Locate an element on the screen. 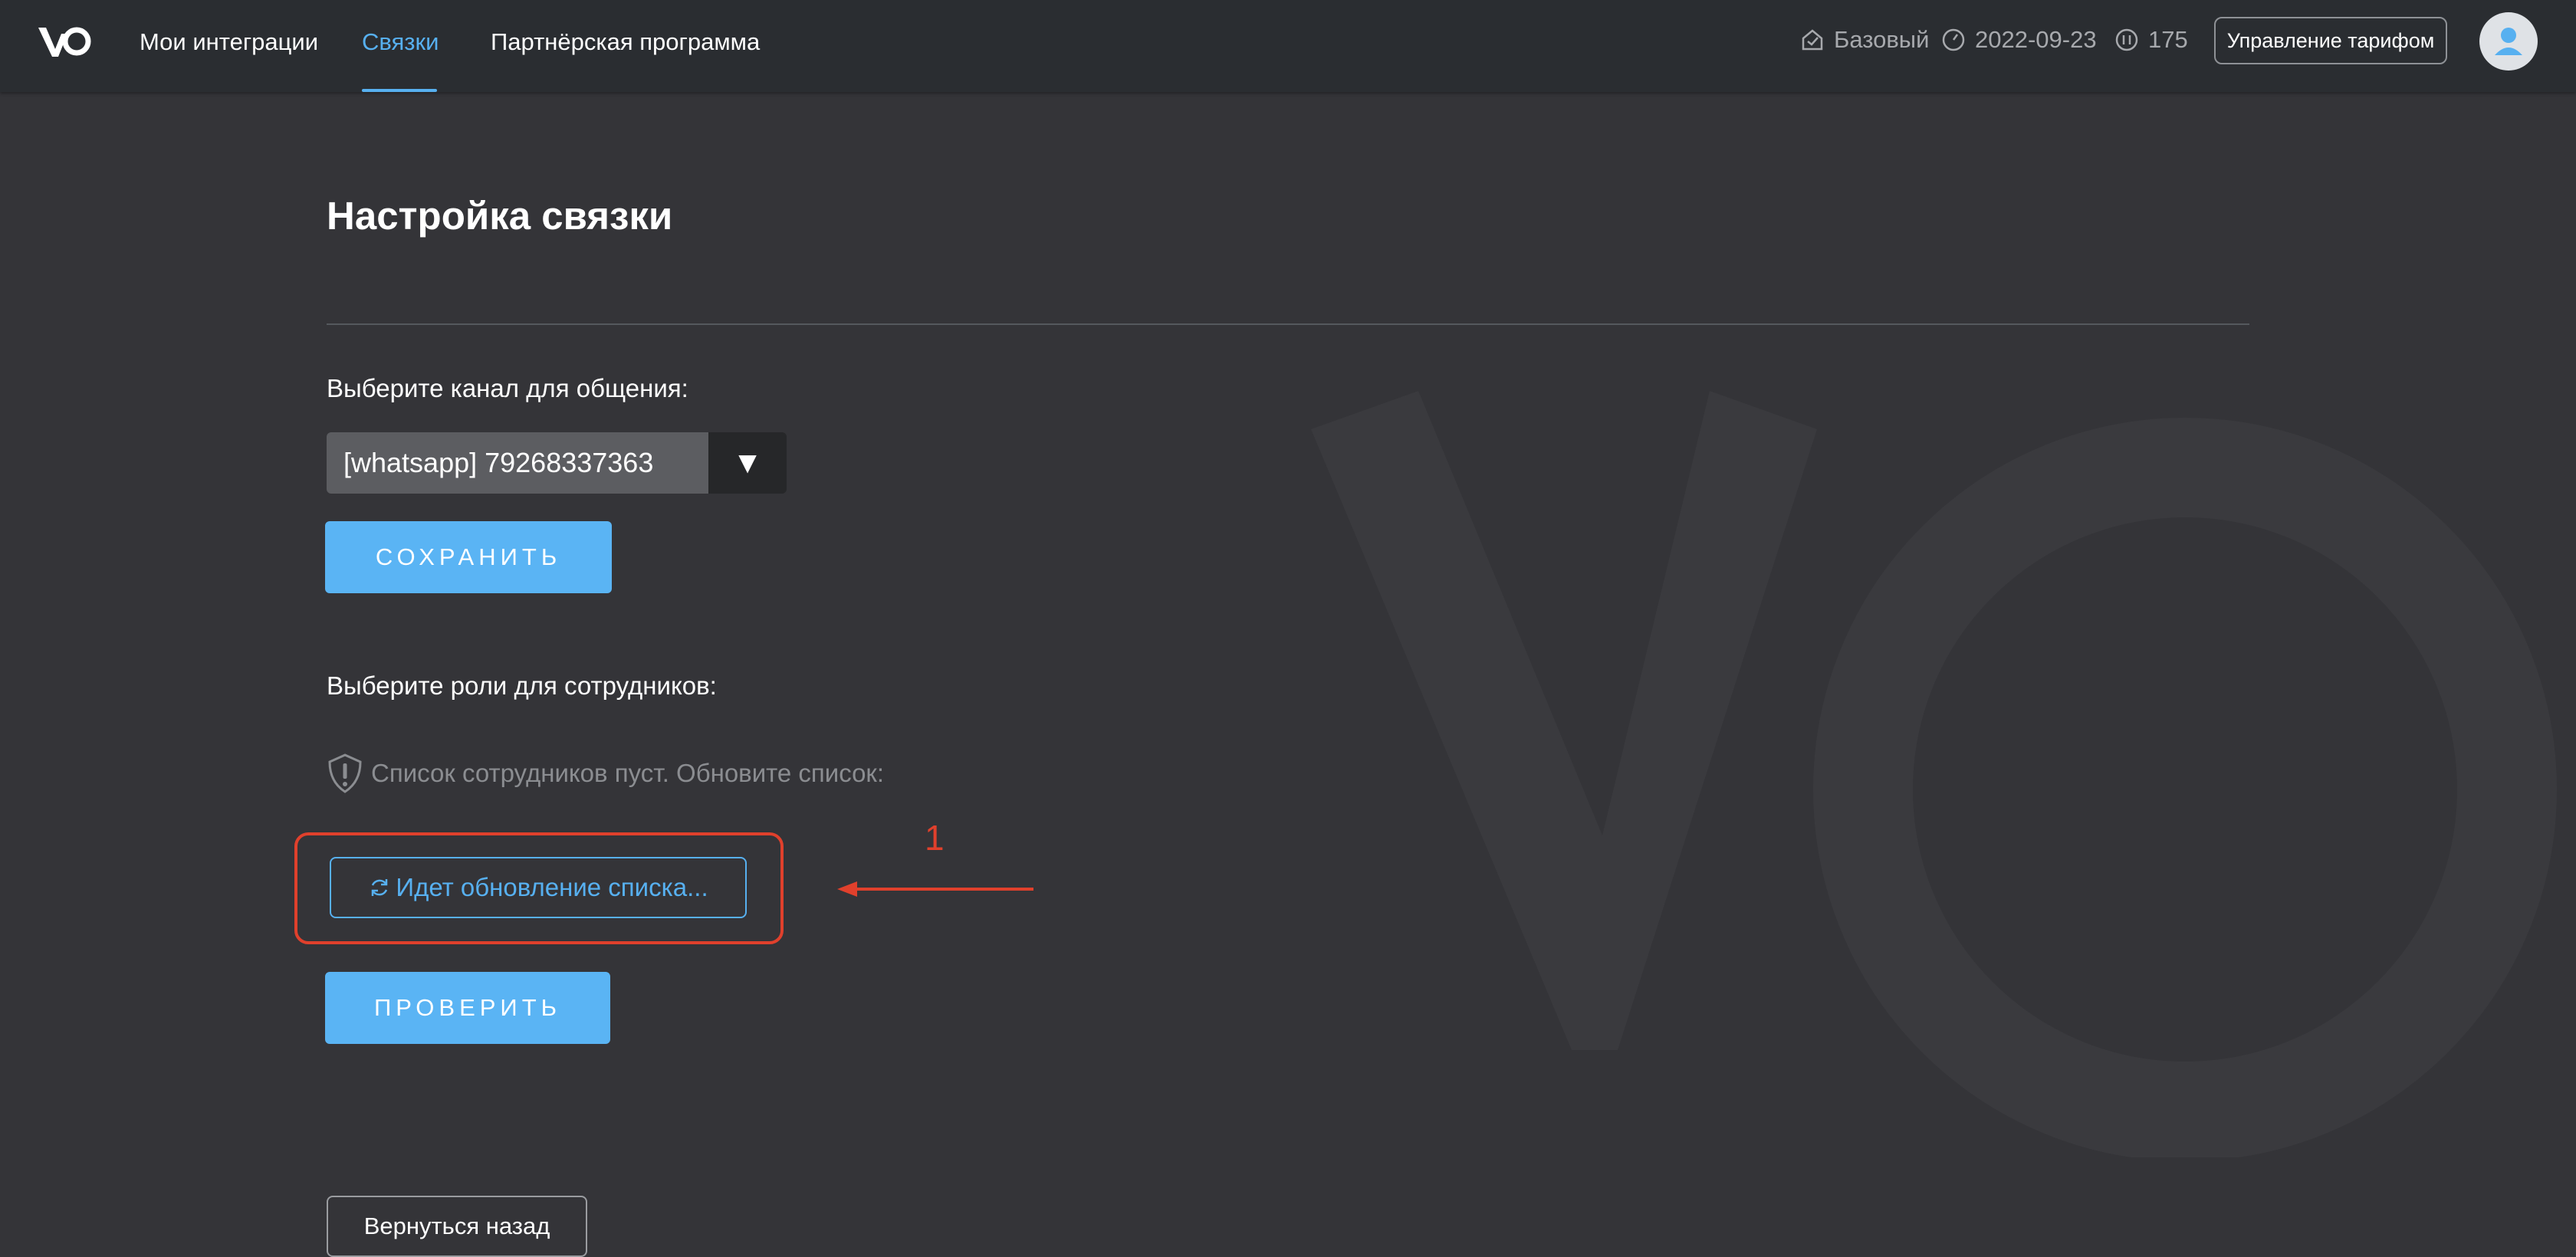 Image resolution: width=2576 pixels, height=1257 pixels. tariff-icon is located at coordinates (1812, 40).